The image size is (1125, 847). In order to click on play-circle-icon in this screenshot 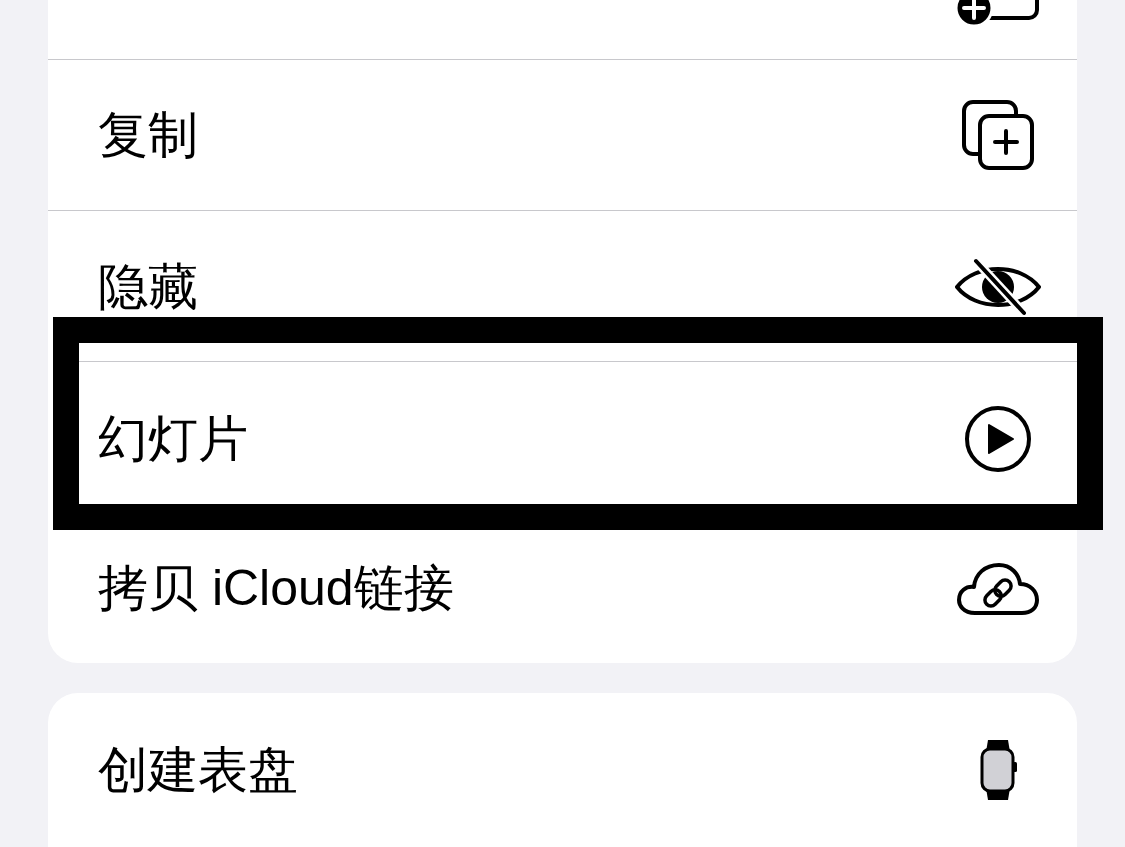, I will do `click(998, 439)`.